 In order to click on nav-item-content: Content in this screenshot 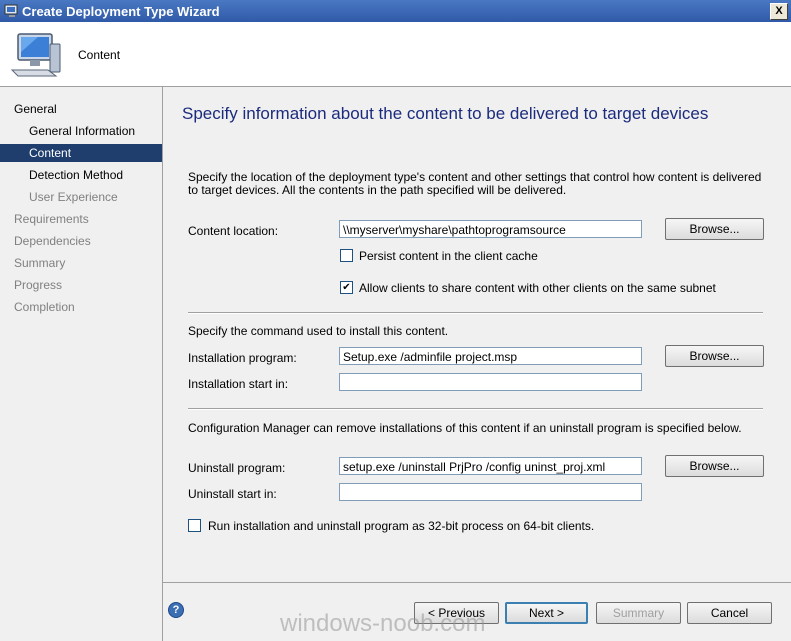, I will do `click(81, 153)`.